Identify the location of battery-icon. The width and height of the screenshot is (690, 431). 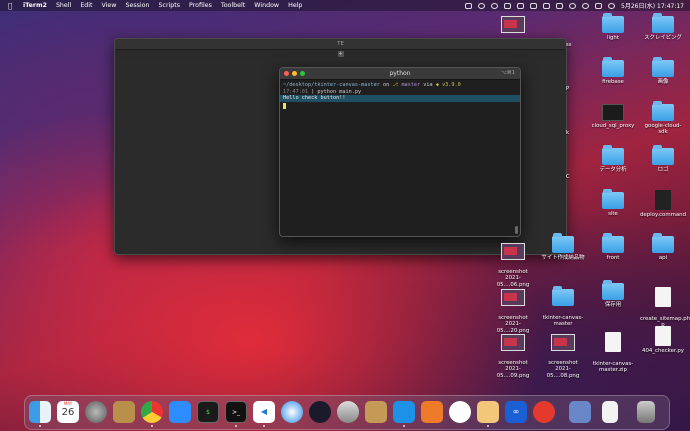
(559, 5).